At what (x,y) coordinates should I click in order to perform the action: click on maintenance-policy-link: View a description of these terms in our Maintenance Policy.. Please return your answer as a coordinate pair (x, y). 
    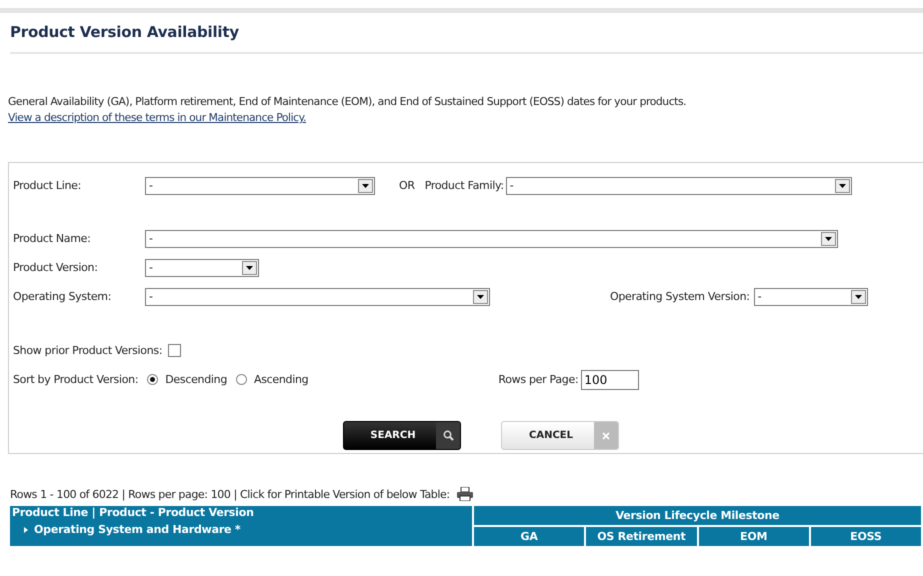
    Looking at the image, I should click on (157, 117).